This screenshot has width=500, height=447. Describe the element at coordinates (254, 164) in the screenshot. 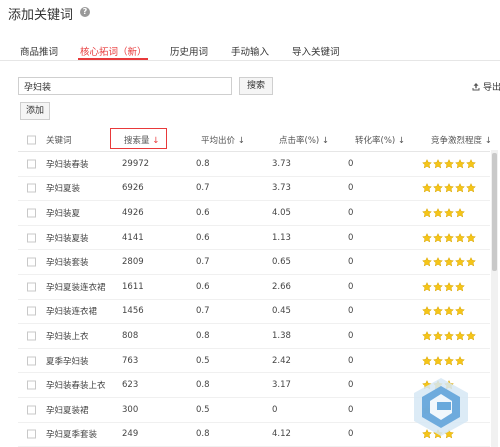

I see `table-row: 孕妇装春装 29972 0.8 3.73 0` at that location.